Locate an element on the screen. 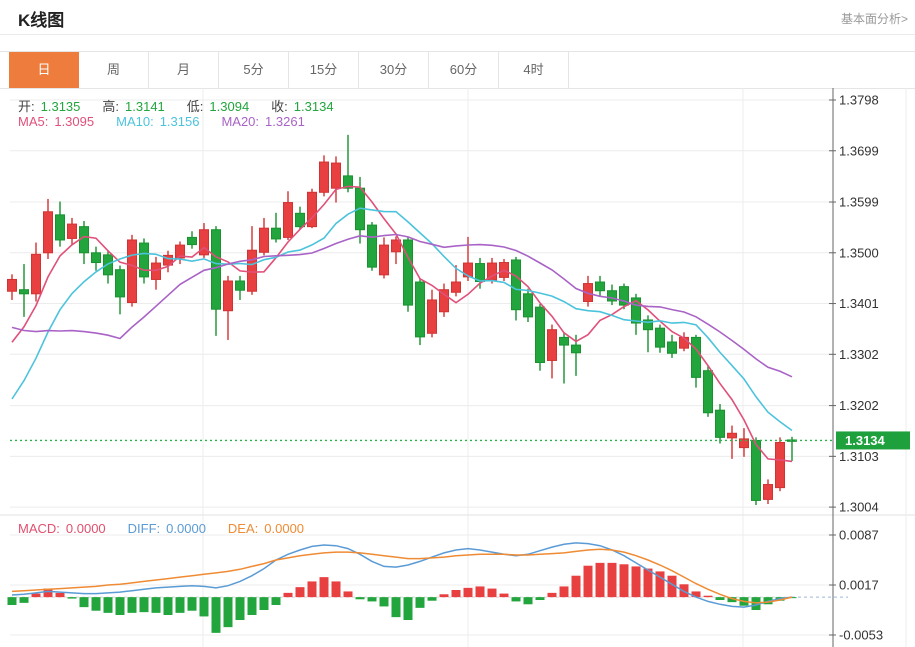  price-axis-label: 1.3500 is located at coordinates (859, 252).